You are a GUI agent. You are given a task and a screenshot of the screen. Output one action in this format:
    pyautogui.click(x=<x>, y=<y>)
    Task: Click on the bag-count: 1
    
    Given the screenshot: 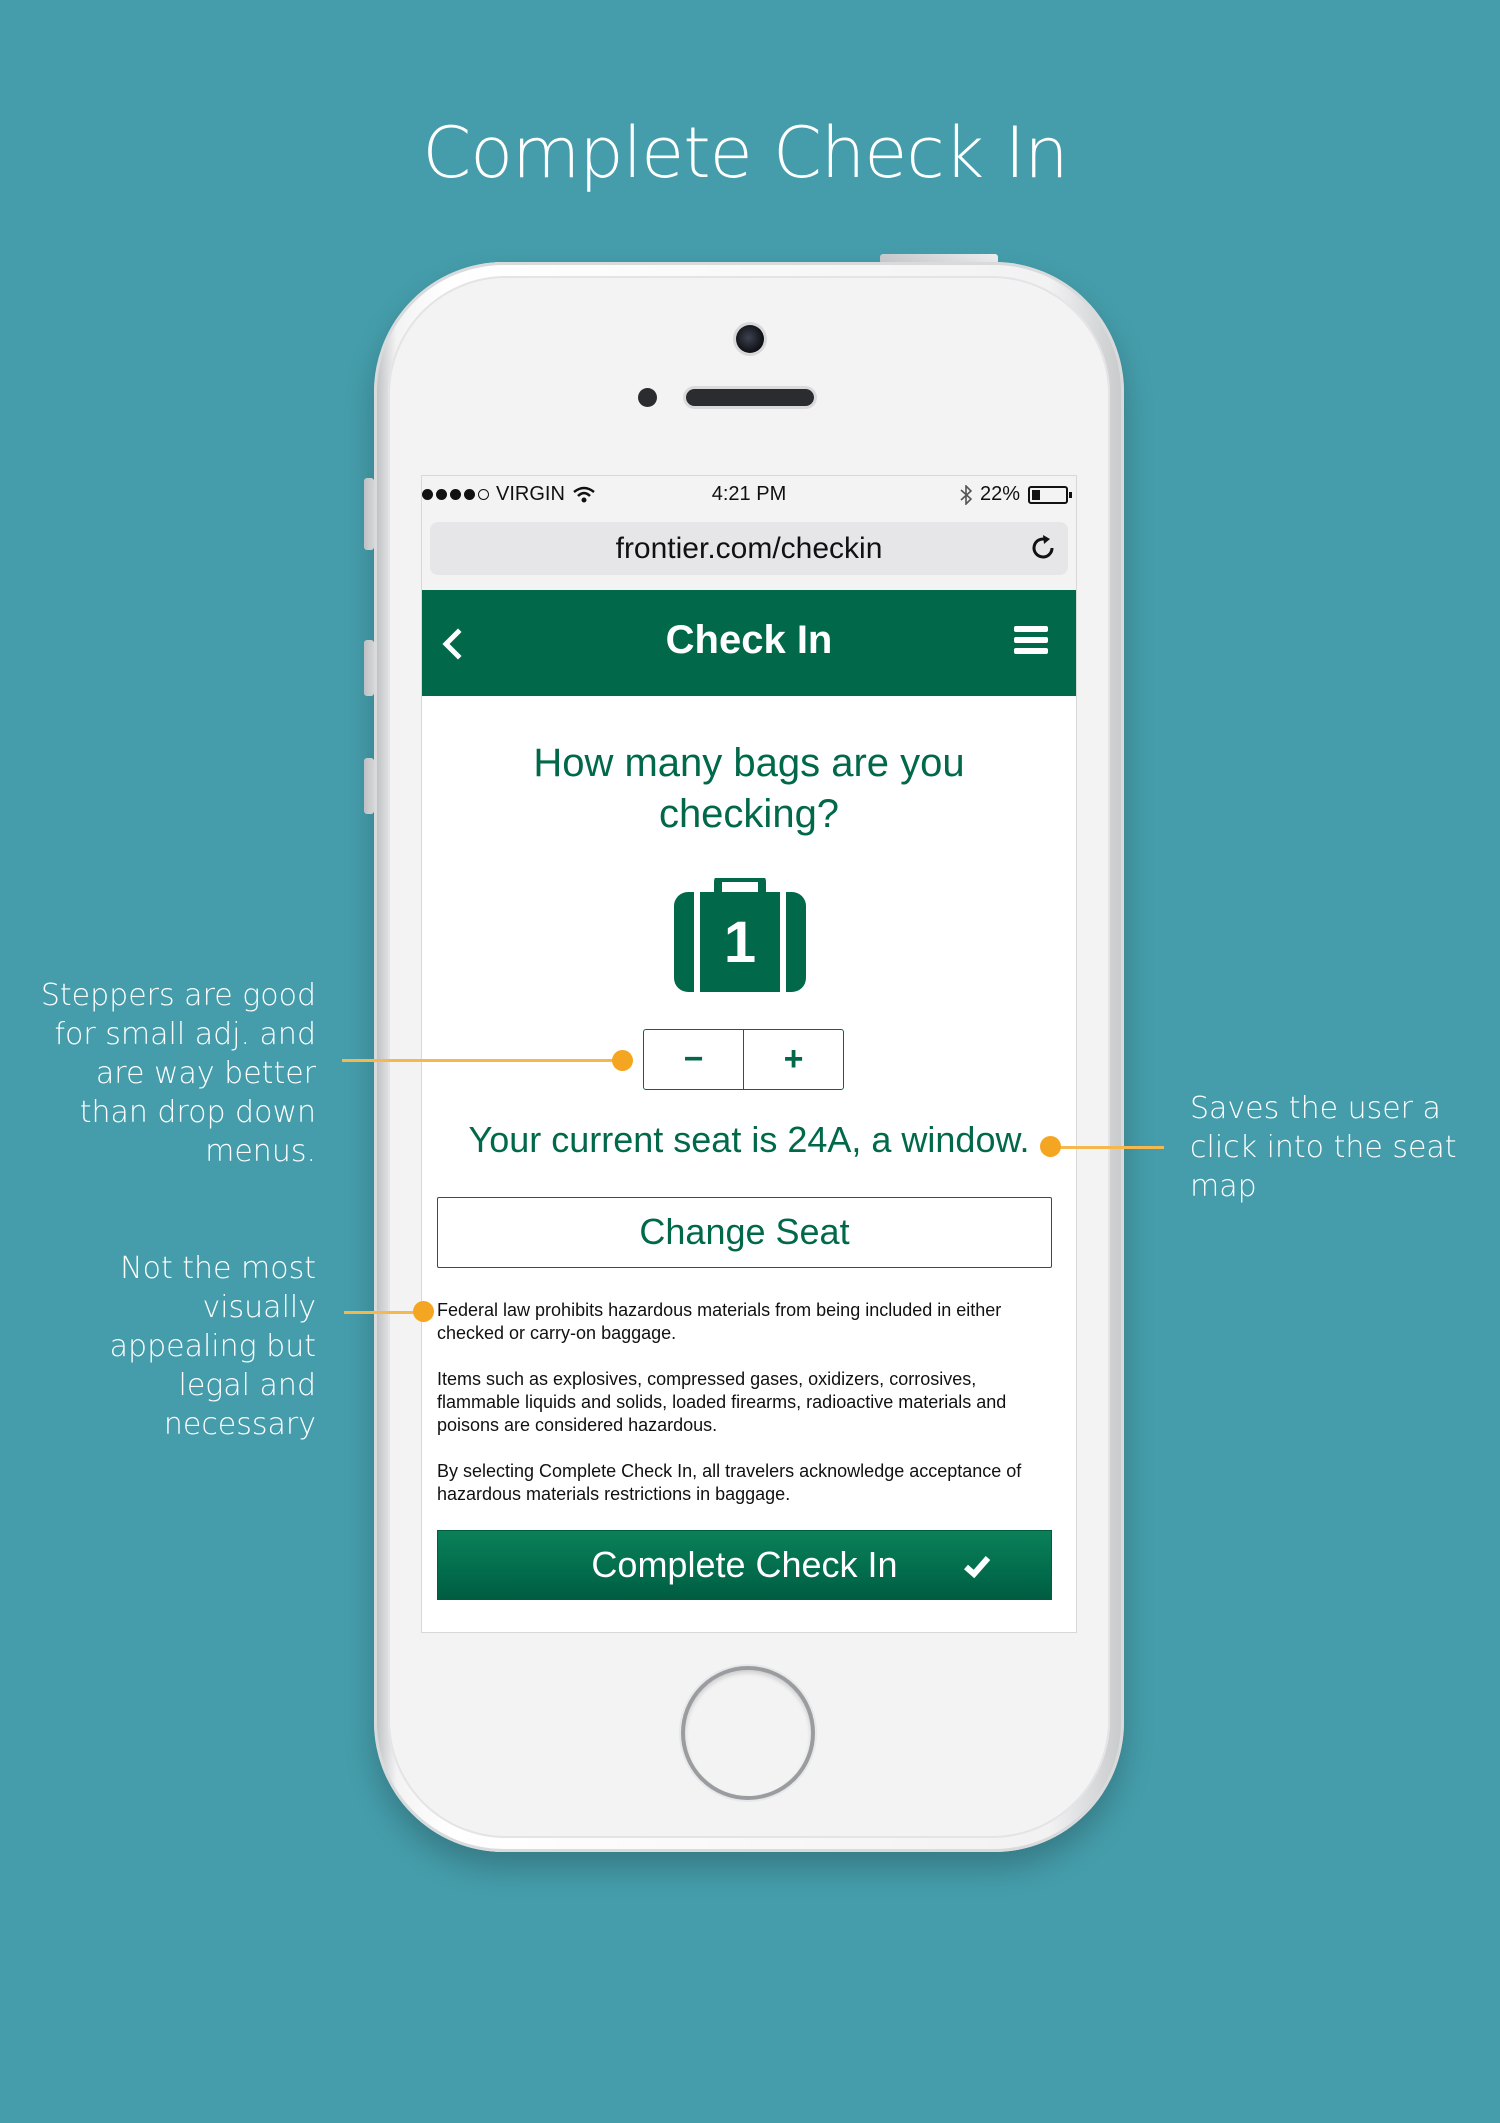 What is the action you would take?
    pyautogui.click(x=740, y=942)
    